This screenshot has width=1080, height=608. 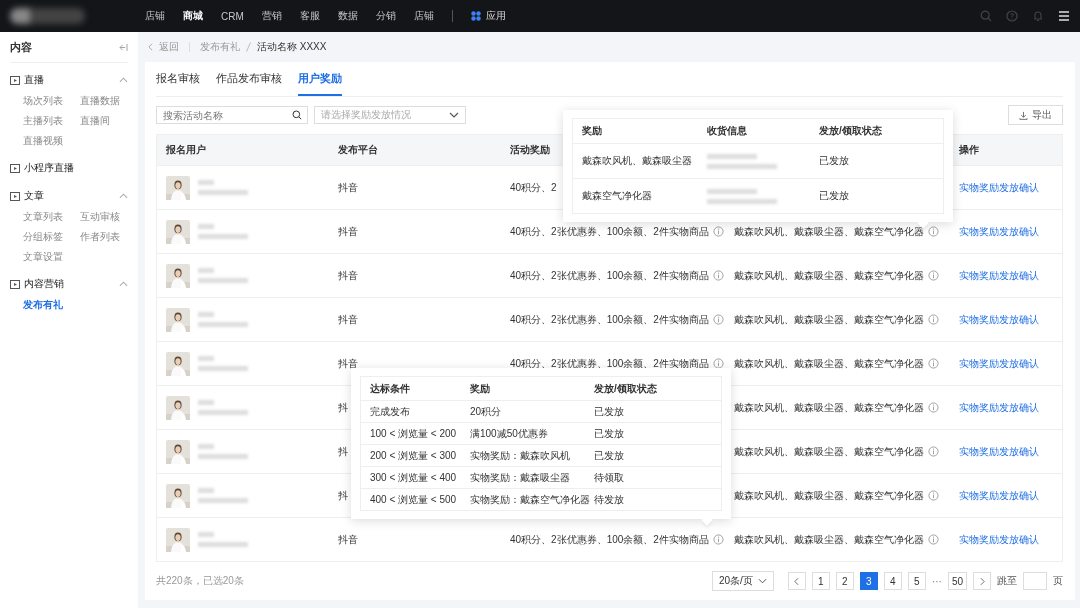 What do you see at coordinates (923, 223) in the screenshot?
I see `popover-pointer` at bounding box center [923, 223].